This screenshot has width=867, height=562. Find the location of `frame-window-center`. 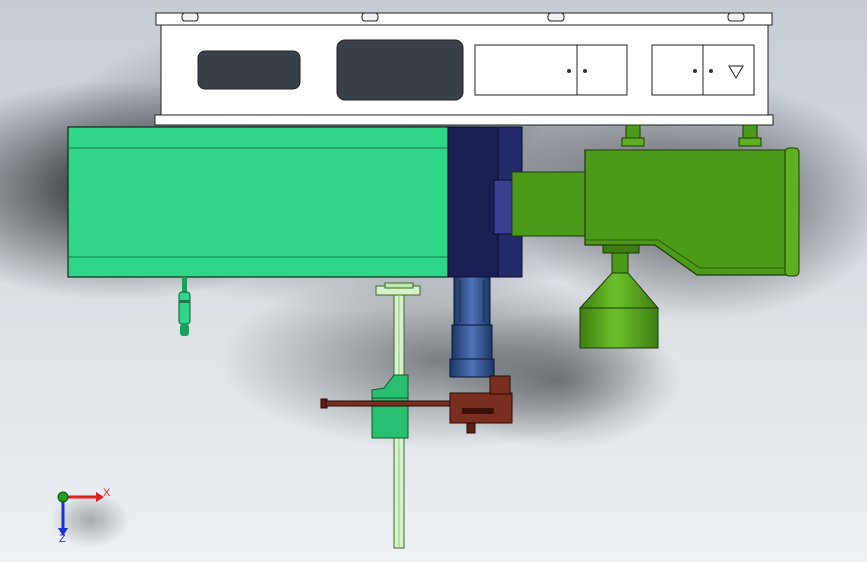

frame-window-center is located at coordinates (400, 70).